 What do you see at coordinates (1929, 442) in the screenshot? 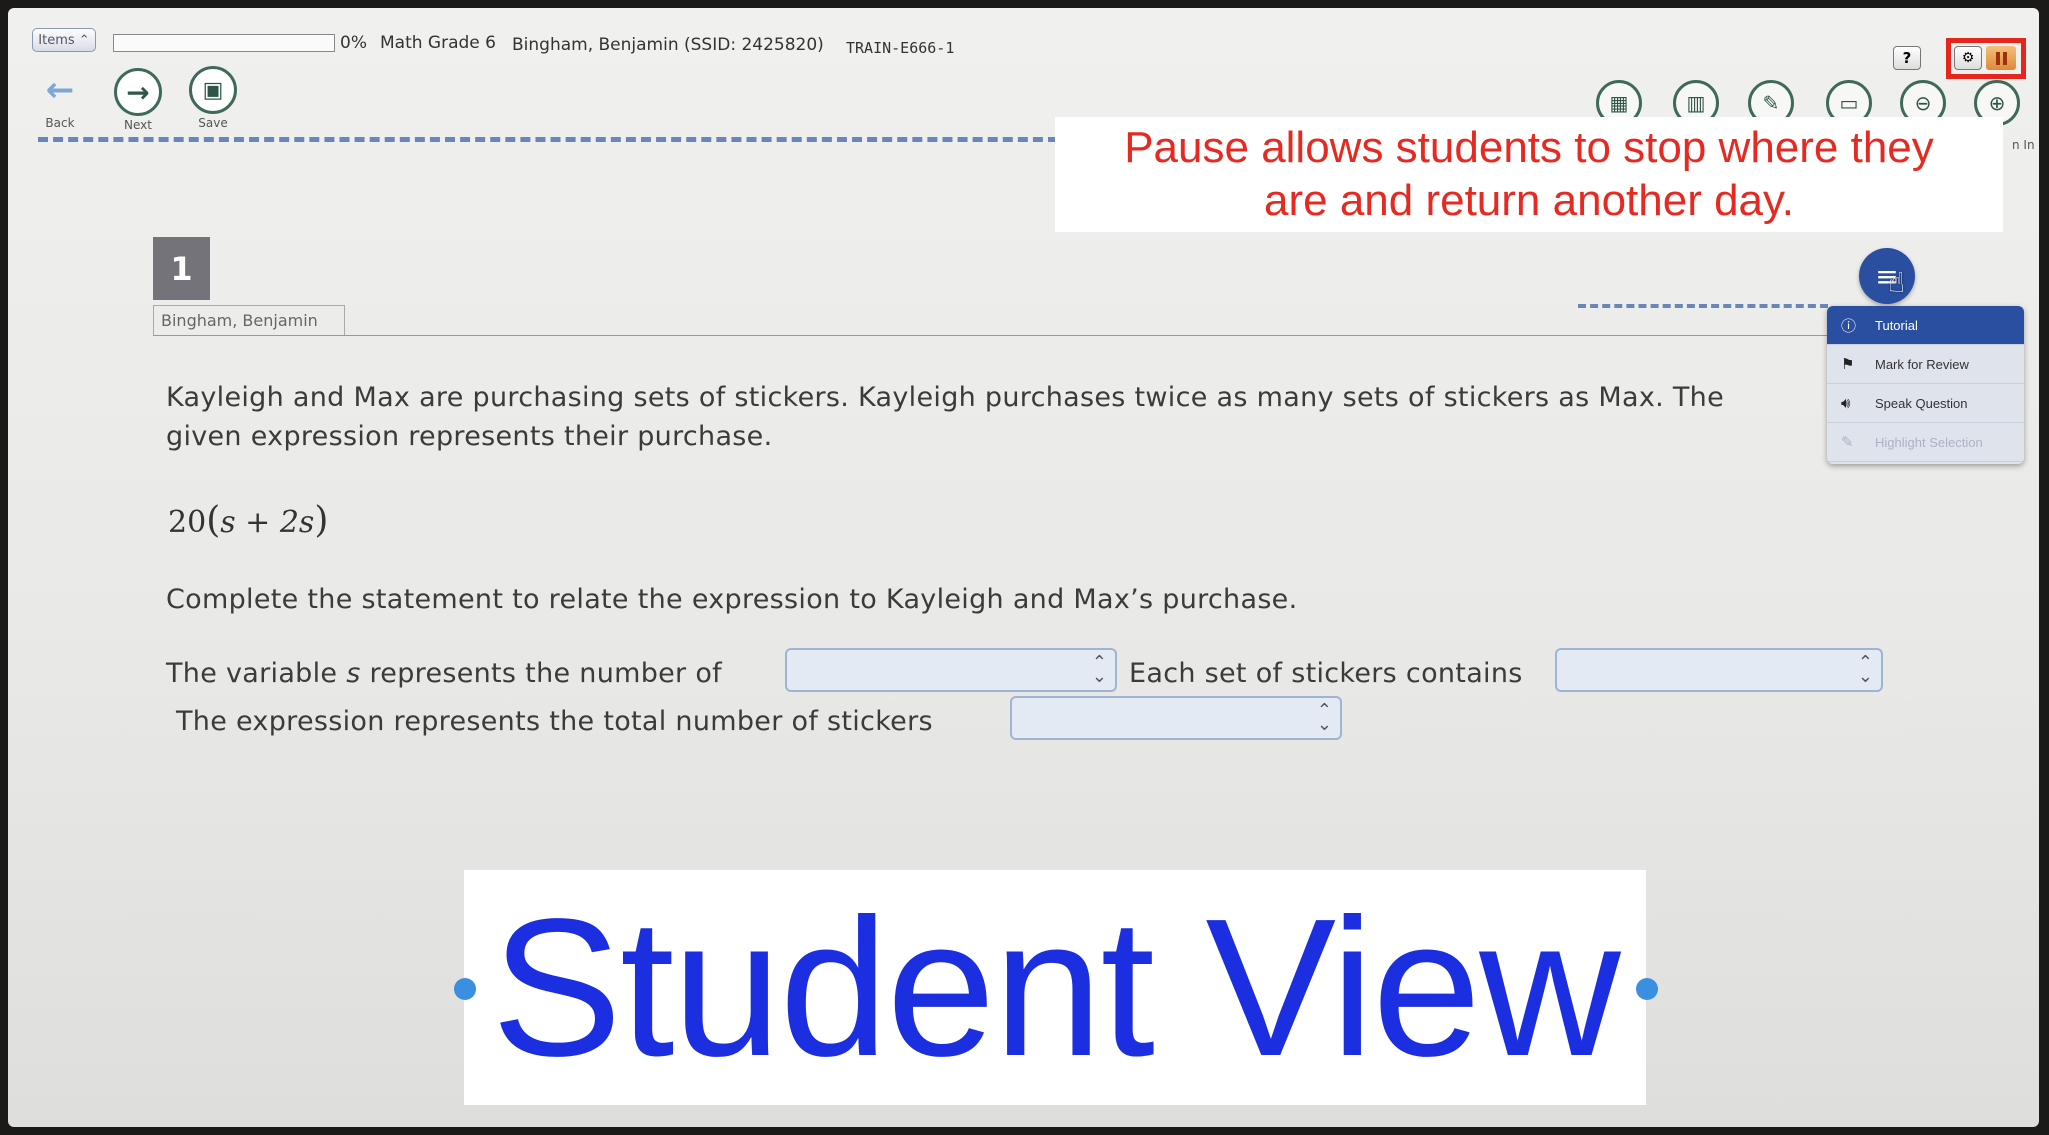
I see `menu-item-label: Highlight Selection` at bounding box center [1929, 442].